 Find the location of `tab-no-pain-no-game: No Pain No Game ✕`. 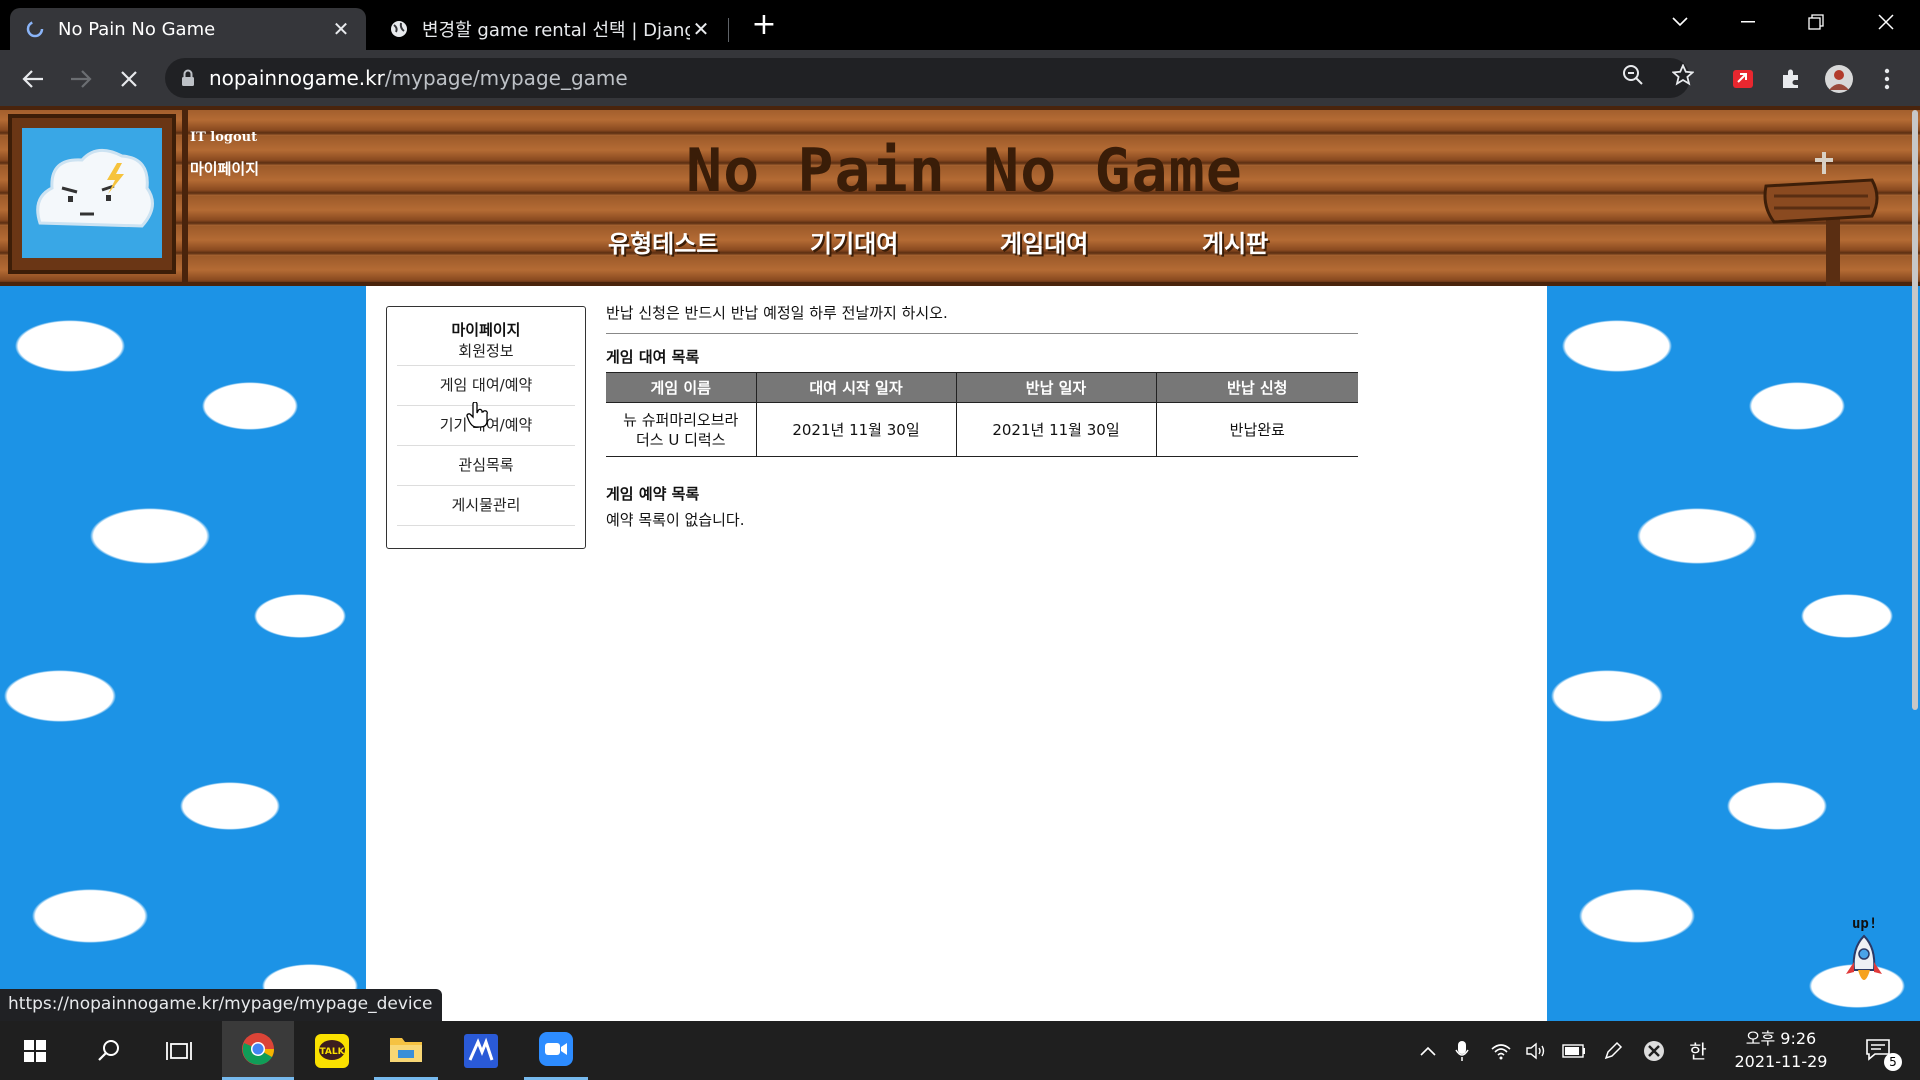

tab-no-pain-no-game: No Pain No Game ✕ is located at coordinates (188, 29).